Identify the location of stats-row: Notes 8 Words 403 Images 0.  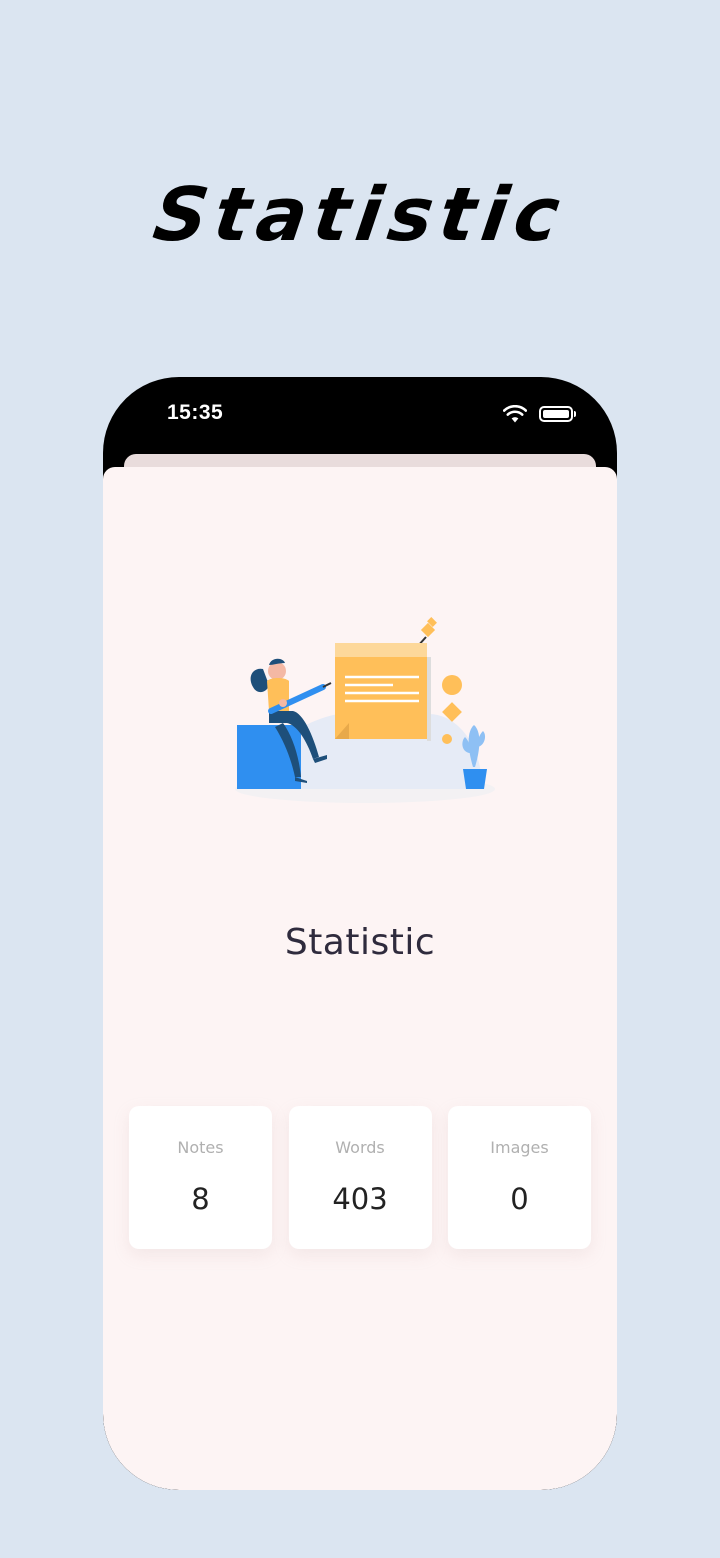
(360, 1177).